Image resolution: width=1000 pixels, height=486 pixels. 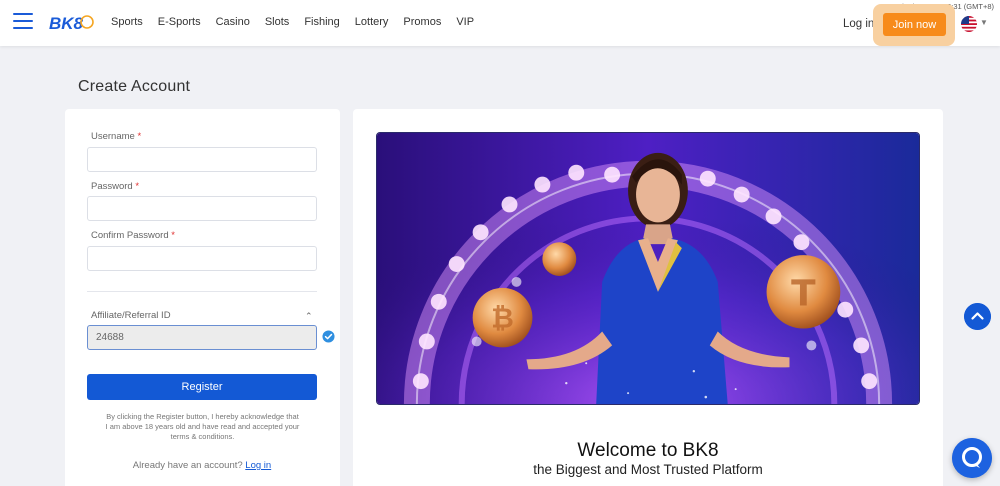 I want to click on nav-casino: Casino, so click(x=233, y=22).